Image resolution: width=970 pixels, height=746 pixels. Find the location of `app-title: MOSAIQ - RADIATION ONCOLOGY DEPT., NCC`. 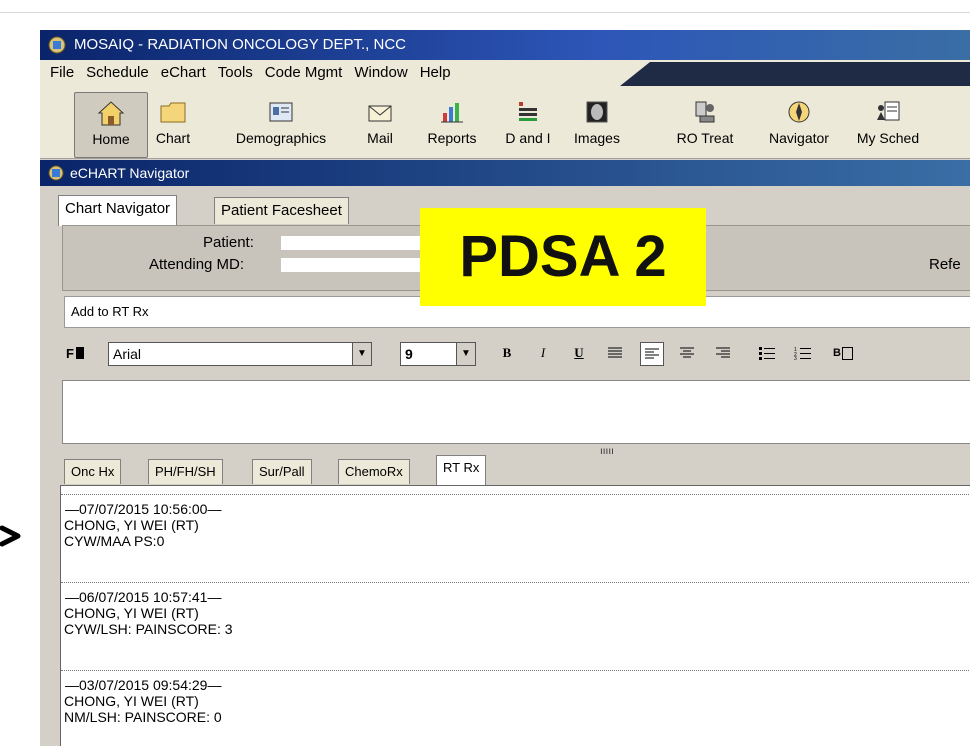

app-title: MOSAIQ - RADIATION ONCOLOGY DEPT., NCC is located at coordinates (240, 44).